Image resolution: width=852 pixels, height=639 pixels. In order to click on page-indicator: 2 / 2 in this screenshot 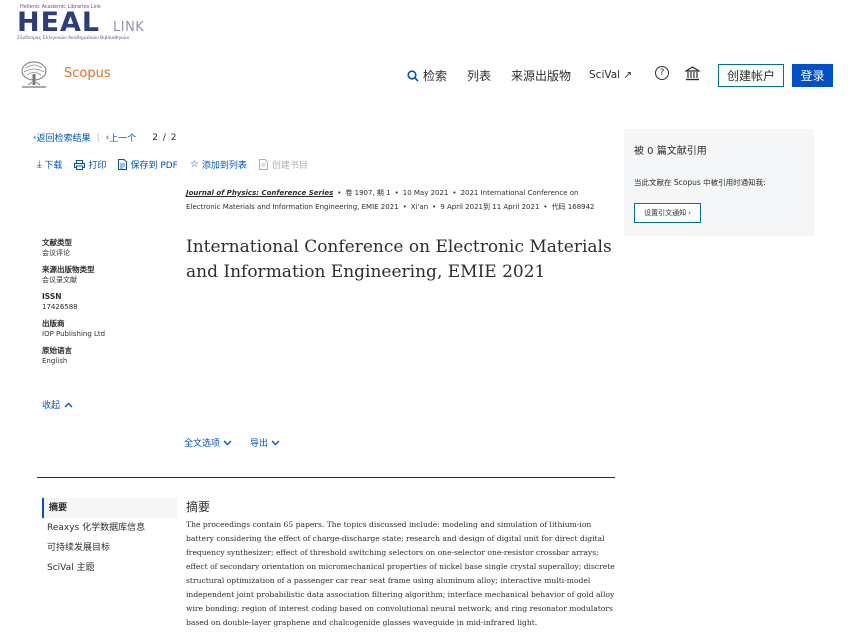, I will do `click(165, 137)`.